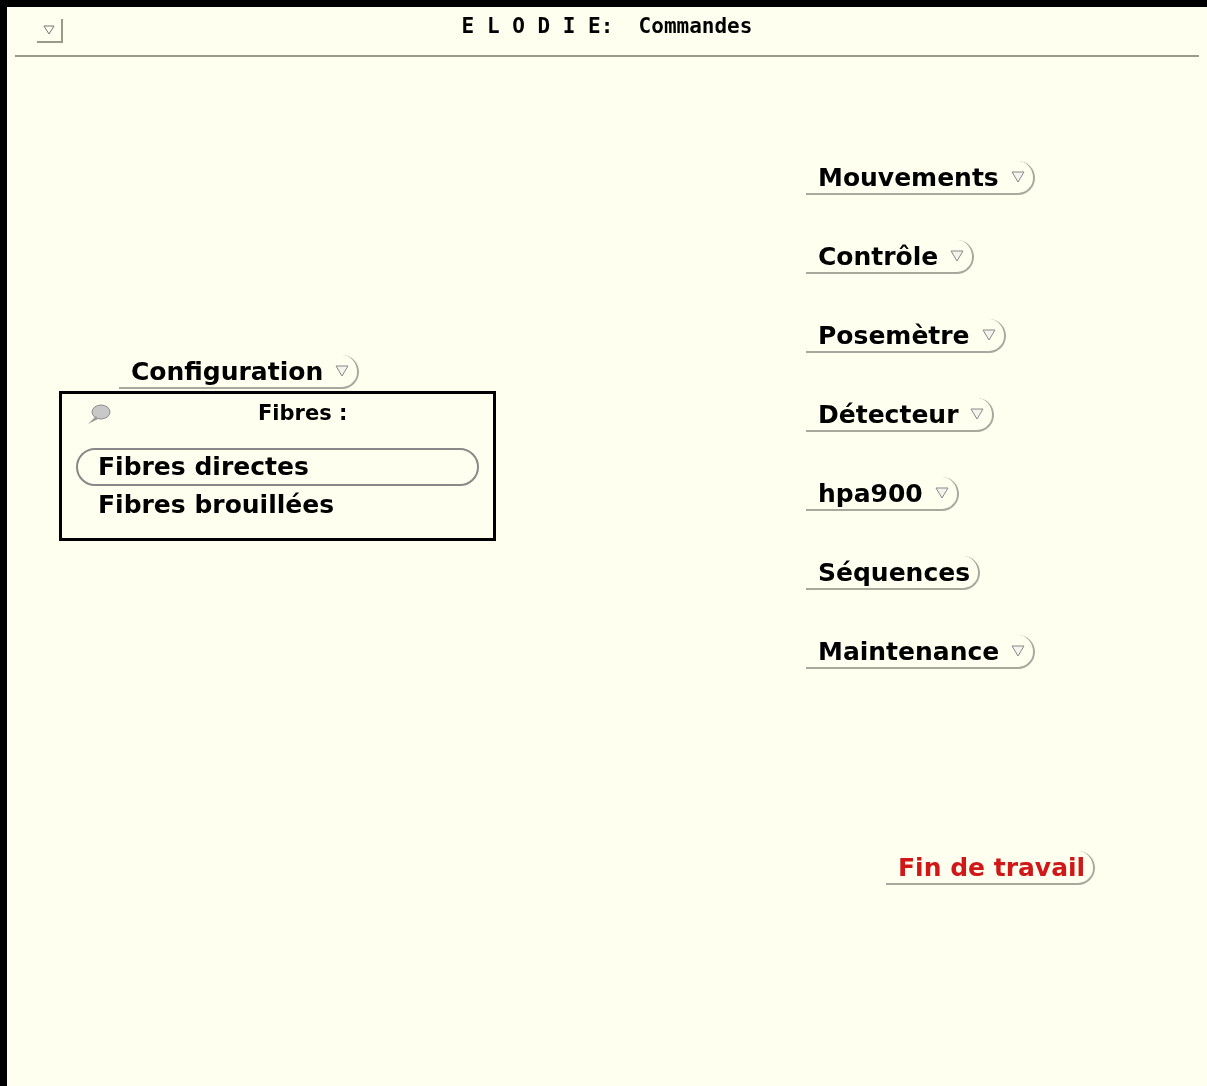 Image resolution: width=1207 pixels, height=1086 pixels. What do you see at coordinates (890, 257) in the screenshot?
I see `menu-button: Contrôle` at bounding box center [890, 257].